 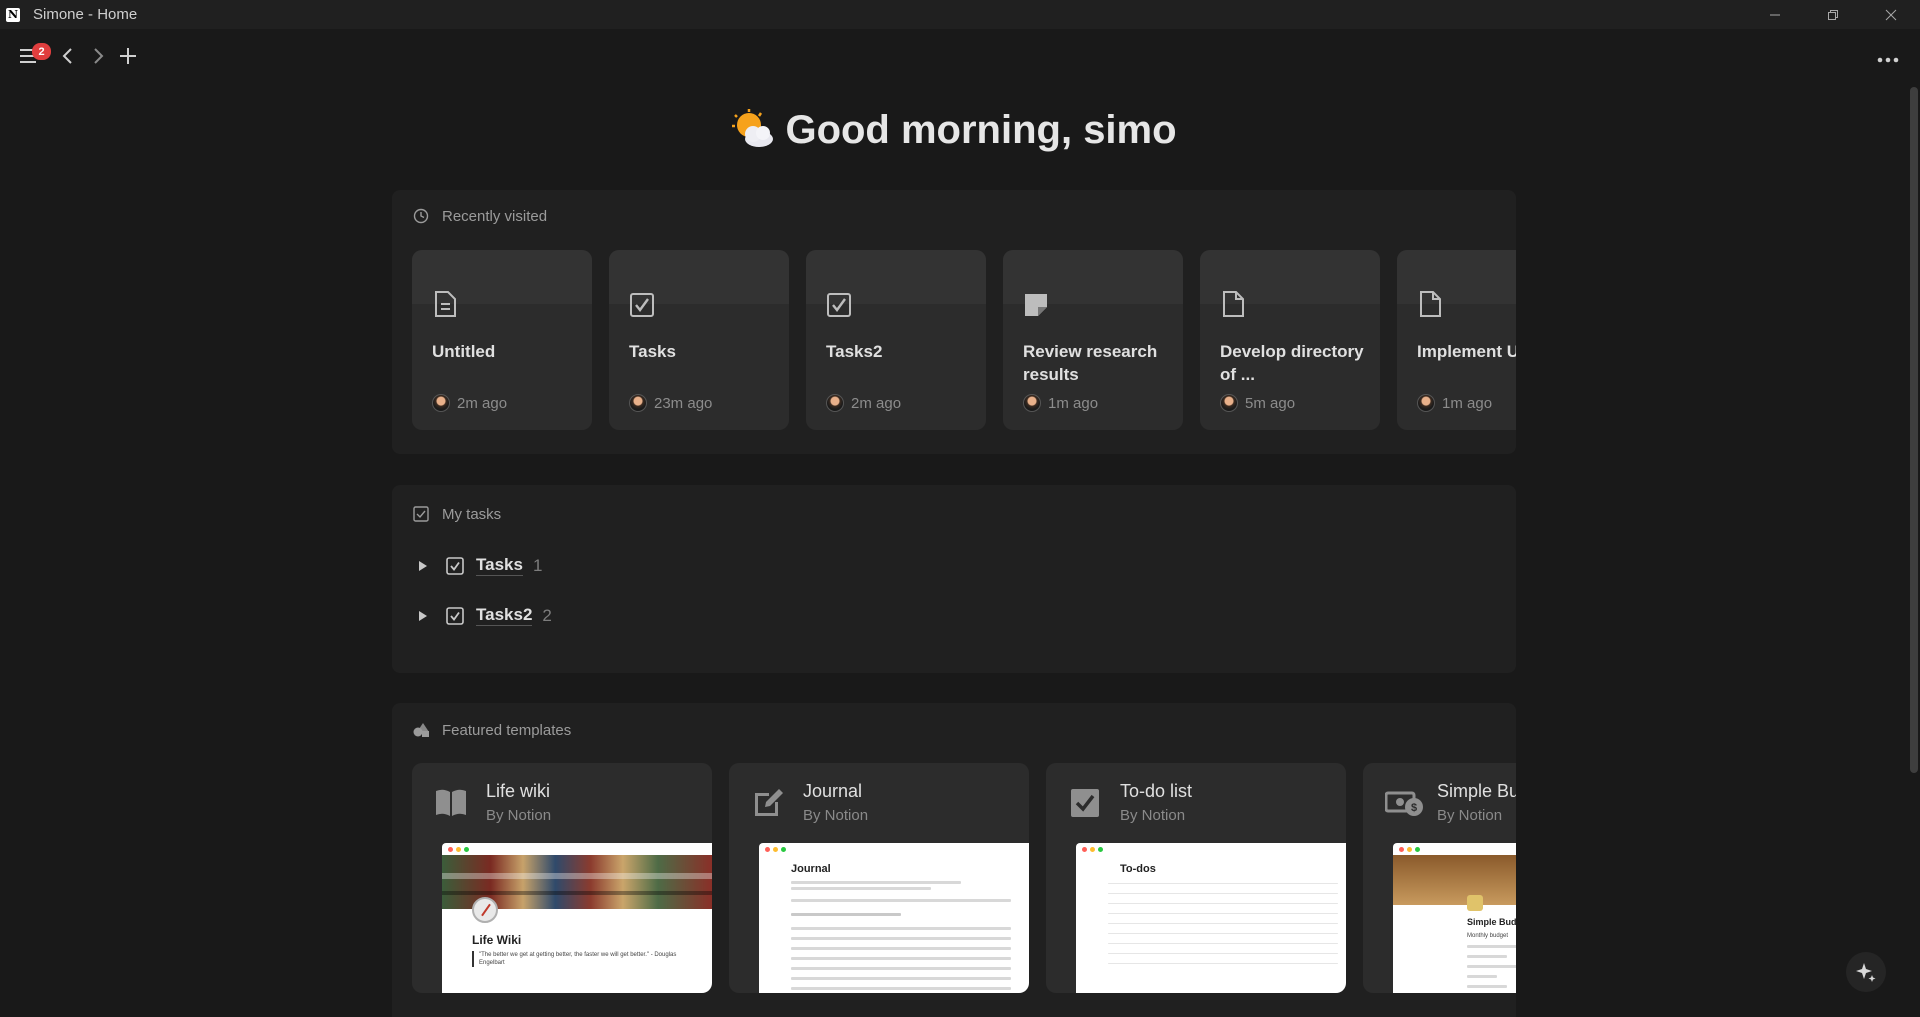 I want to click on template-card-journal: Journal By Notion Journal, so click(x=879, y=878).